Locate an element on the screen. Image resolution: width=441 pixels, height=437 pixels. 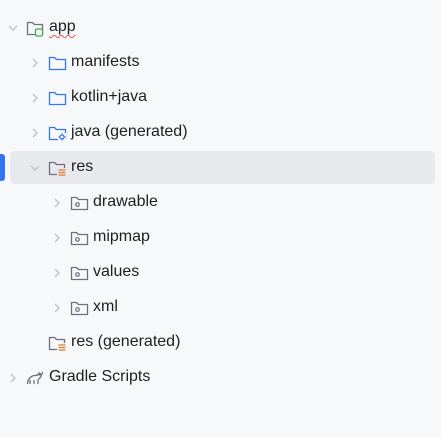
generated-source-folder-icon is located at coordinates (58, 133).